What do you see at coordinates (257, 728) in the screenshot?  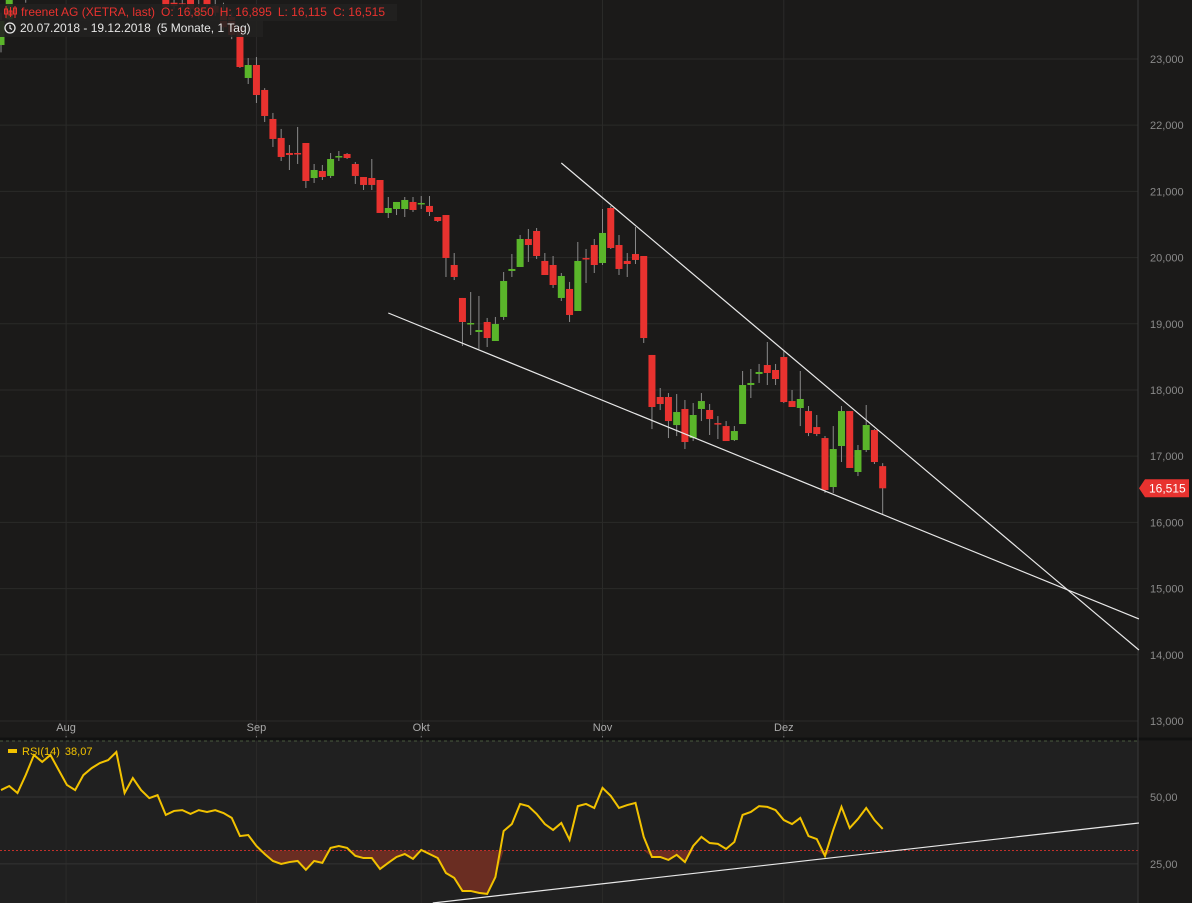 I see `month-label: Sep` at bounding box center [257, 728].